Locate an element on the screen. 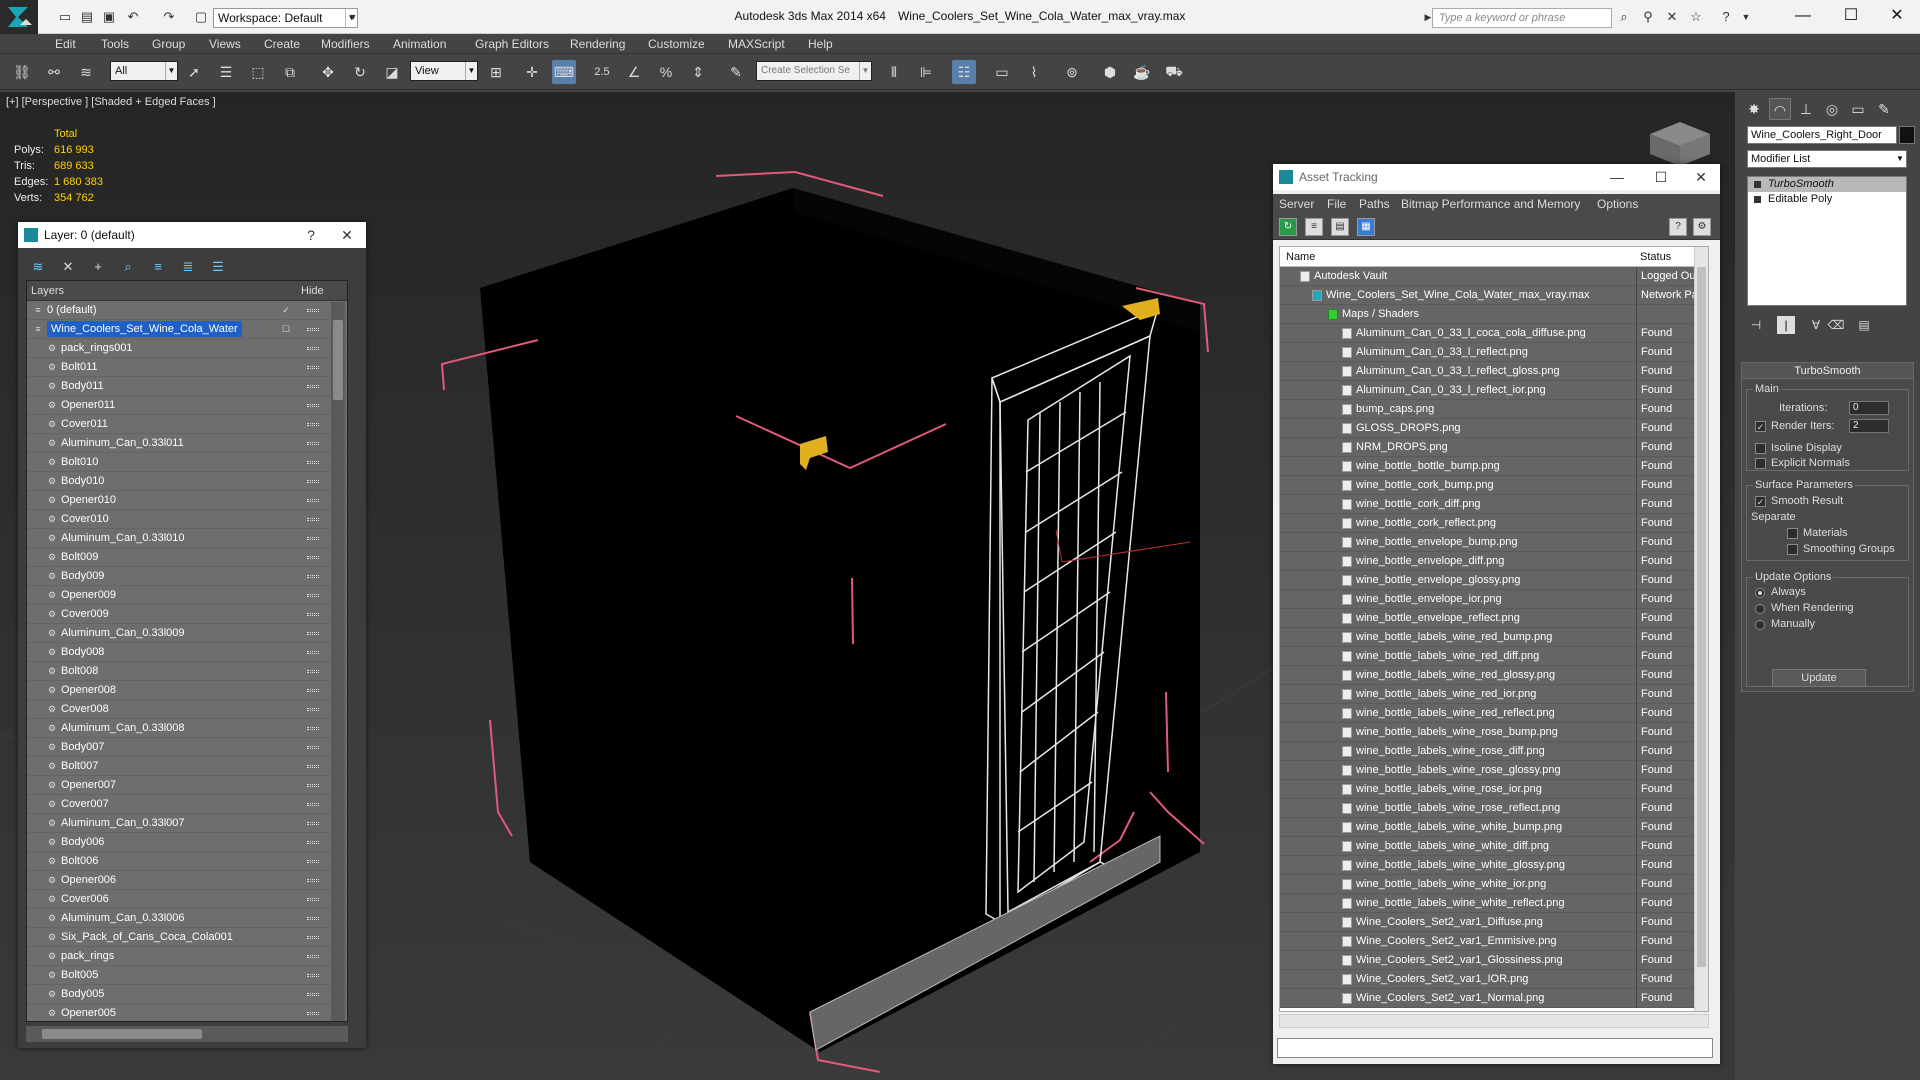 This screenshot has height=1080, width=1920. select-and-move-icon: ✥ is located at coordinates (328, 72).